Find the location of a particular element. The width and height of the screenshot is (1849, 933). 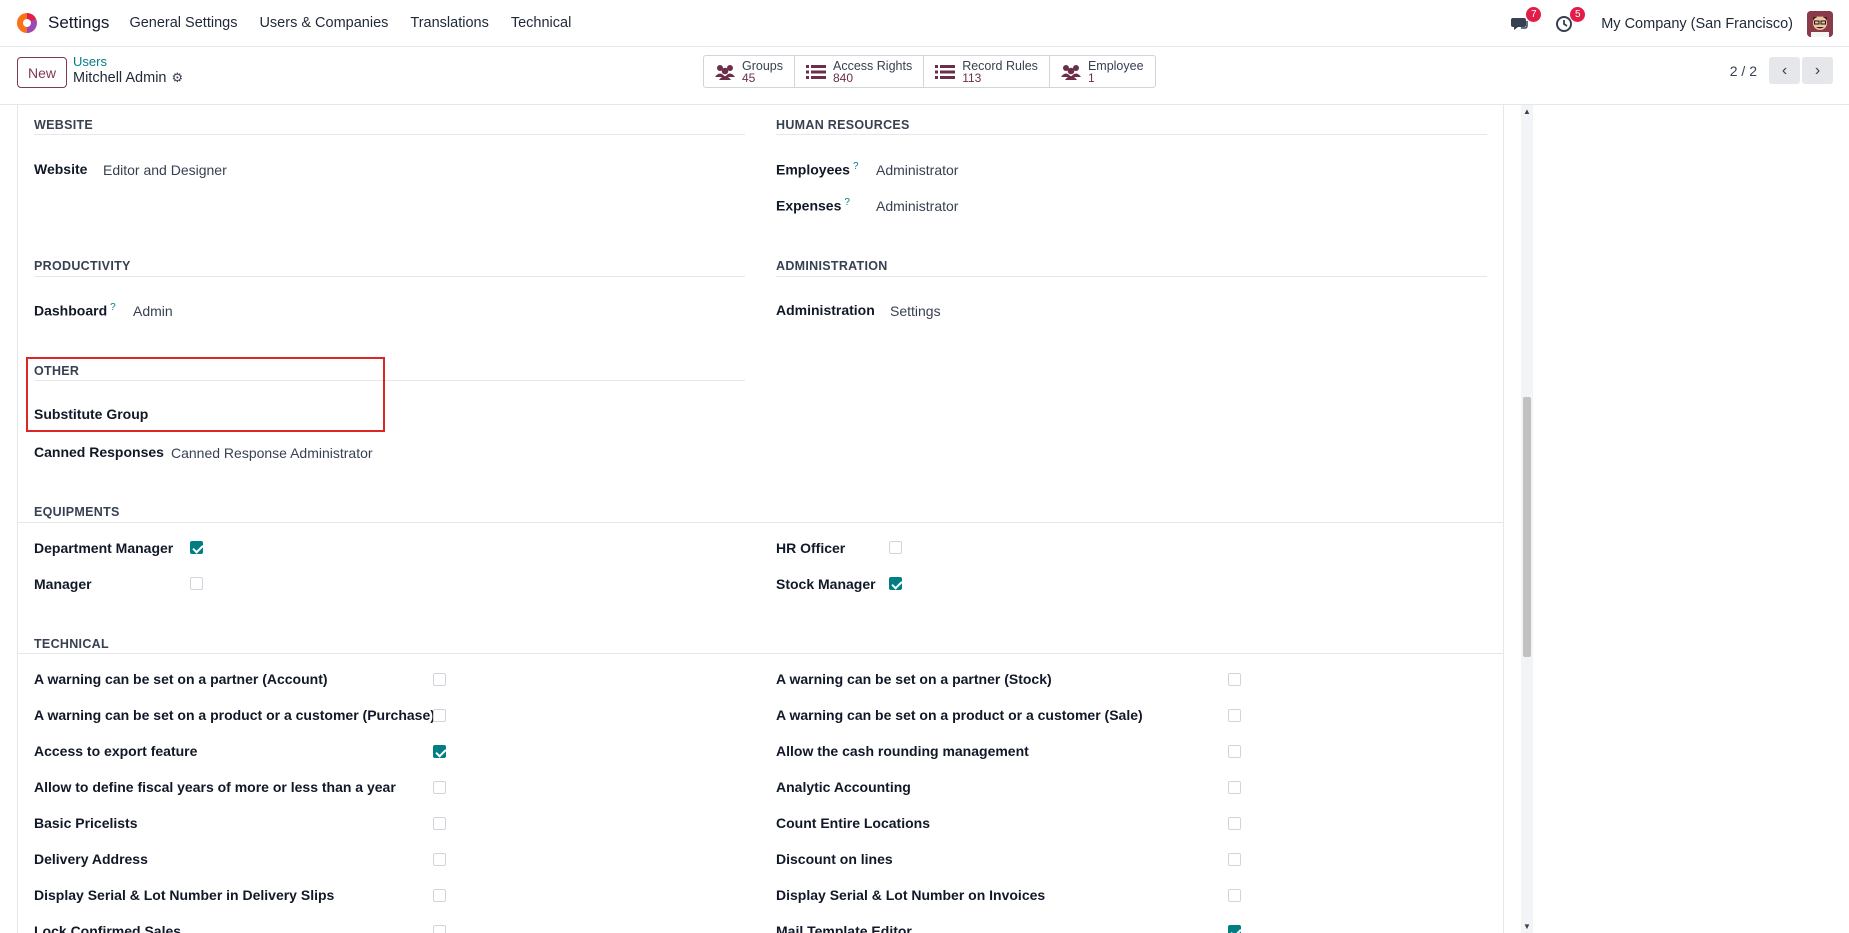

smart-button-value: 840 is located at coordinates (843, 77).